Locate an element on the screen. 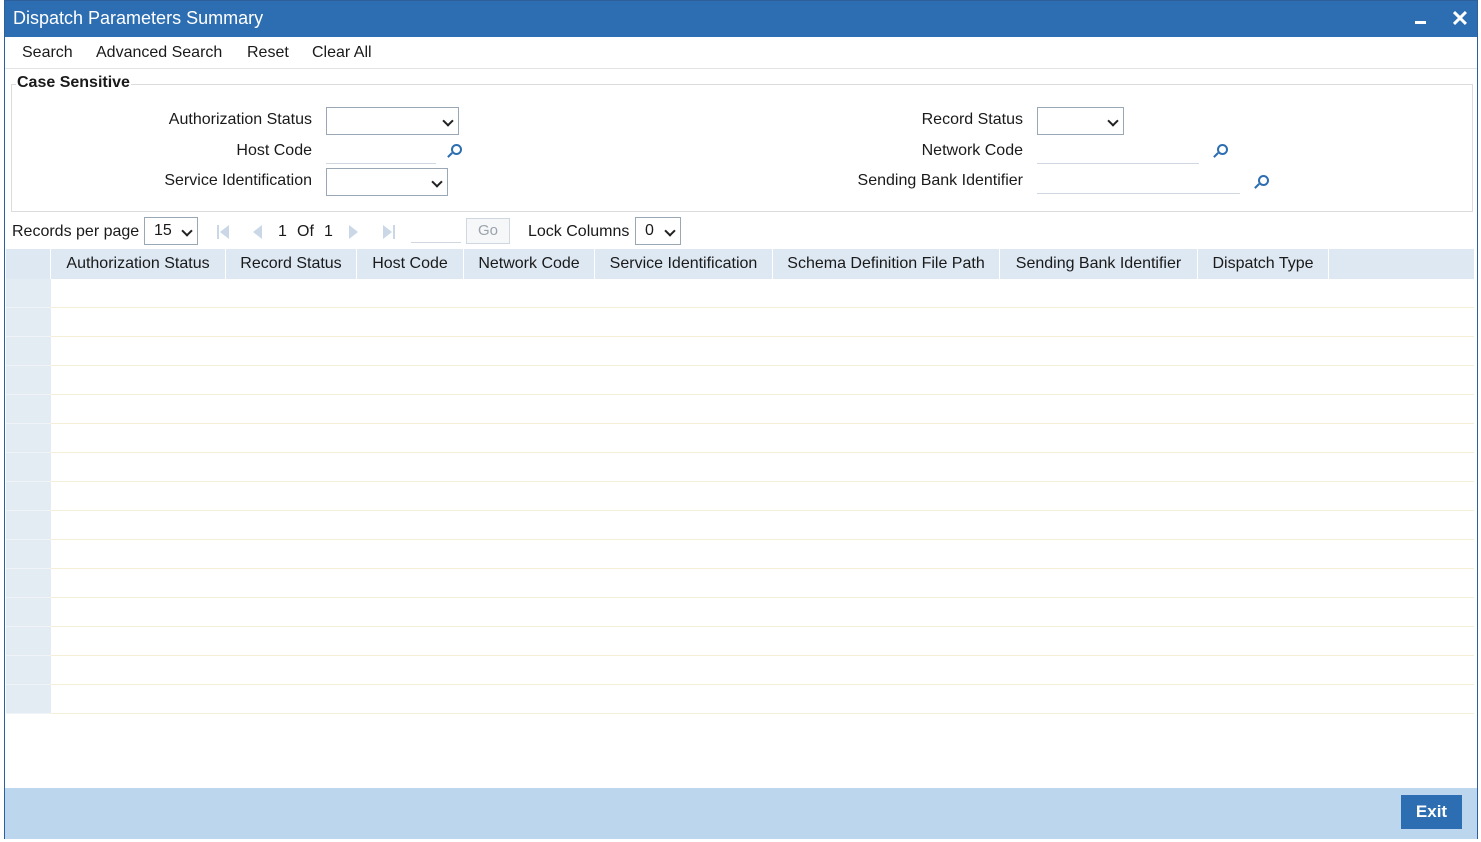 Image resolution: width=1481 pixels, height=842 pixels. column-header: Dispatch Type is located at coordinates (1263, 264).